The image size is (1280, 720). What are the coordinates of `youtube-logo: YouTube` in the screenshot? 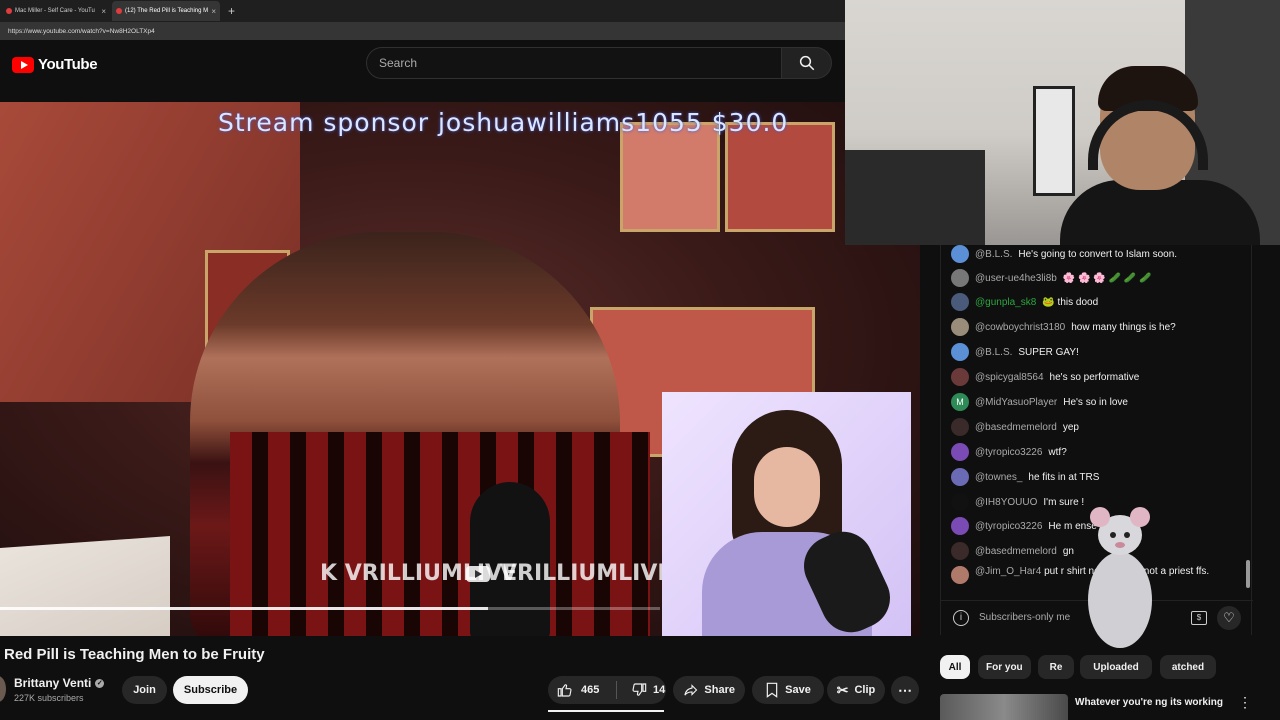 It's located at (55, 64).